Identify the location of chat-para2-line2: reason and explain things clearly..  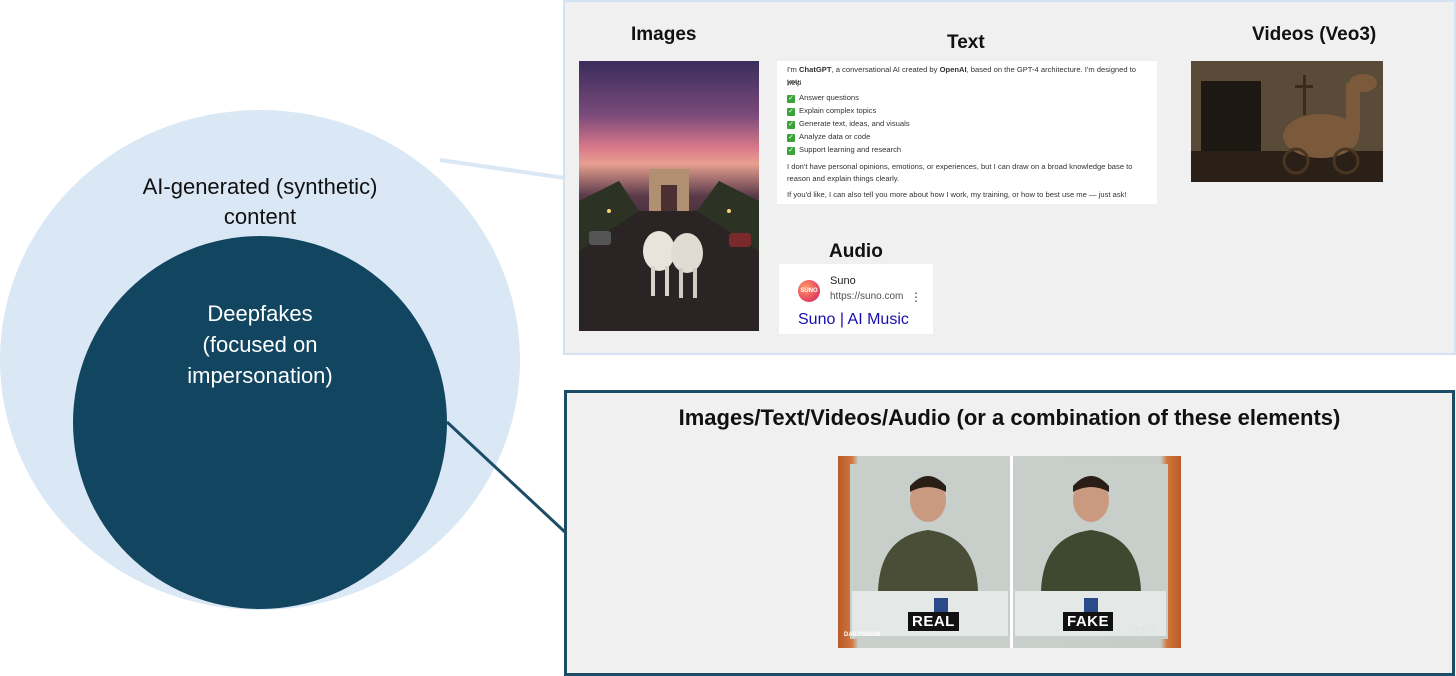
(843, 178).